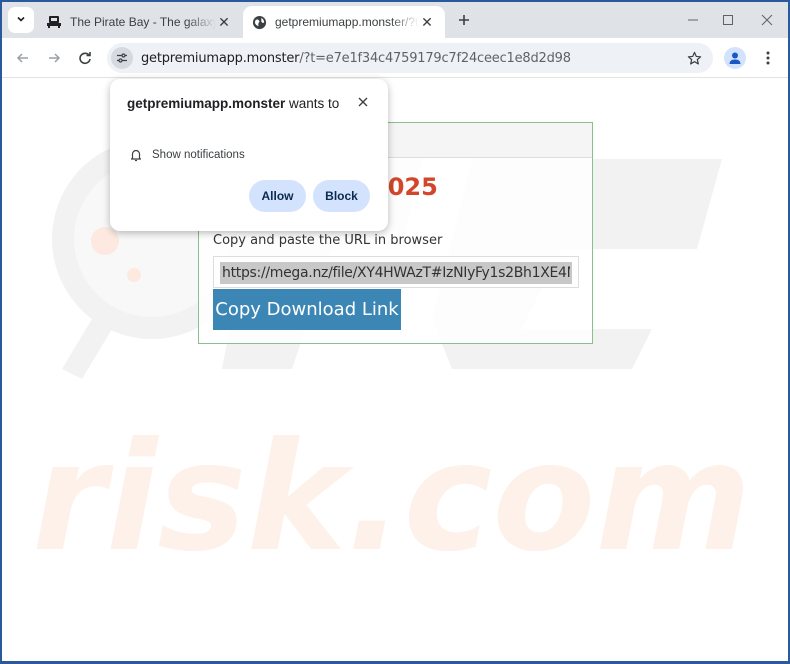 This screenshot has height=664, width=790. I want to click on pirate-ship-icon, so click(54, 22).